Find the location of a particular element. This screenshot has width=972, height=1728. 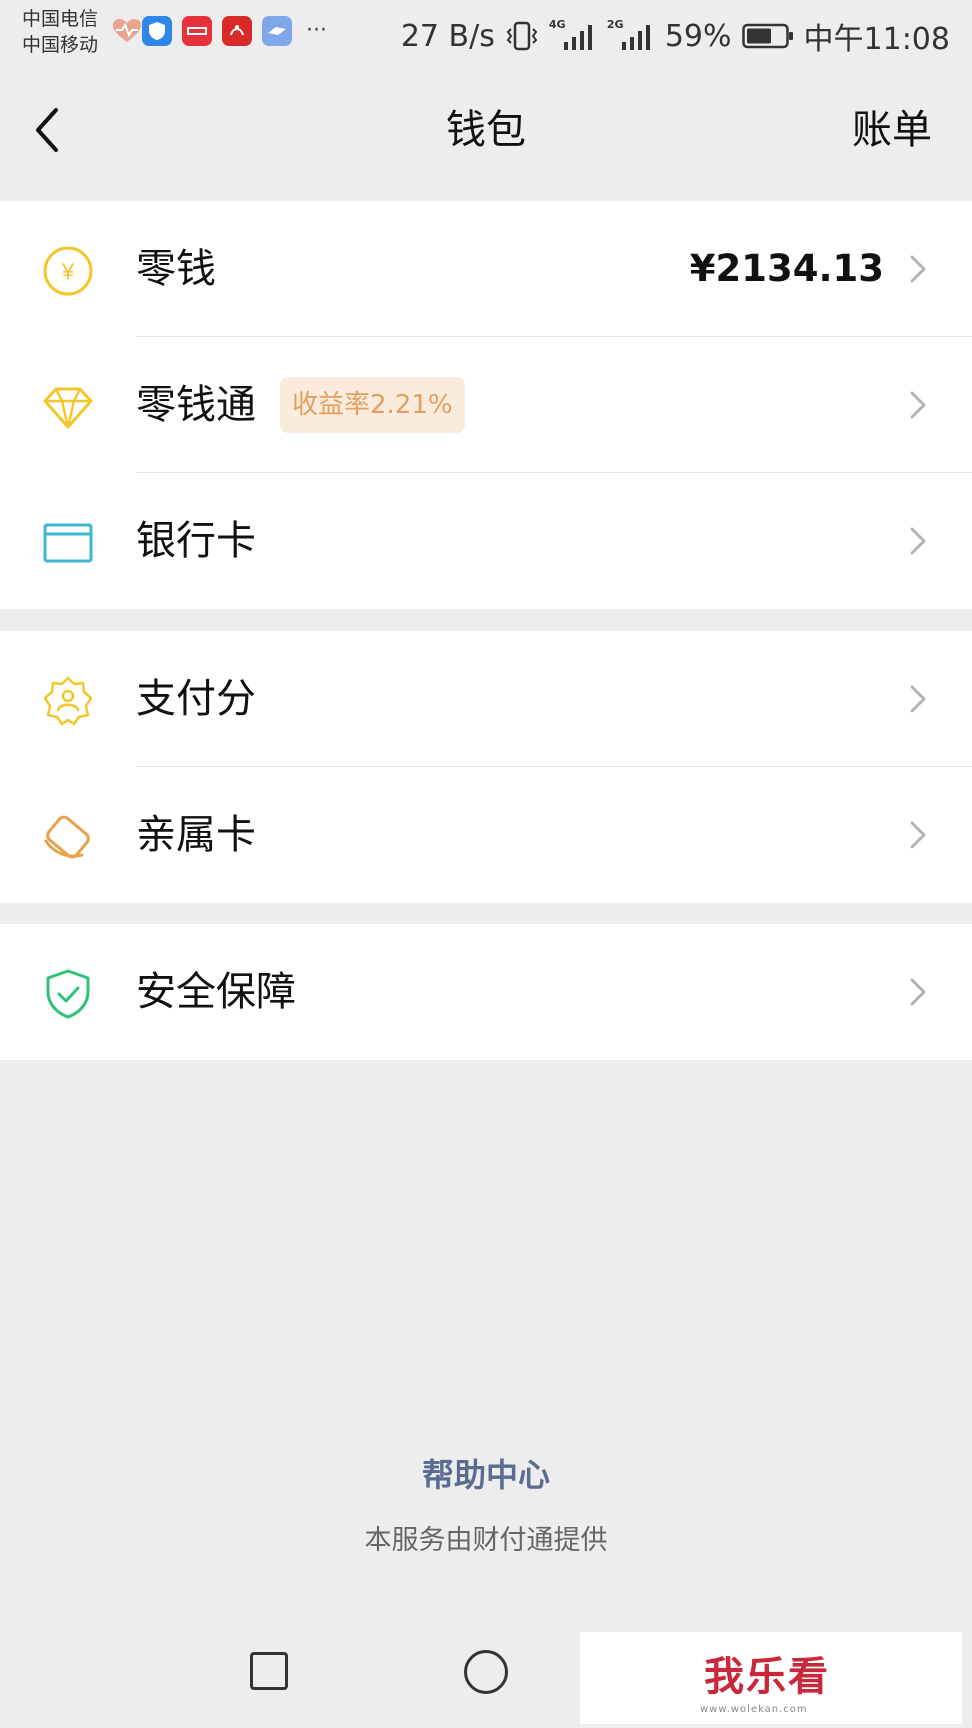

home-button is located at coordinates (486, 1672).